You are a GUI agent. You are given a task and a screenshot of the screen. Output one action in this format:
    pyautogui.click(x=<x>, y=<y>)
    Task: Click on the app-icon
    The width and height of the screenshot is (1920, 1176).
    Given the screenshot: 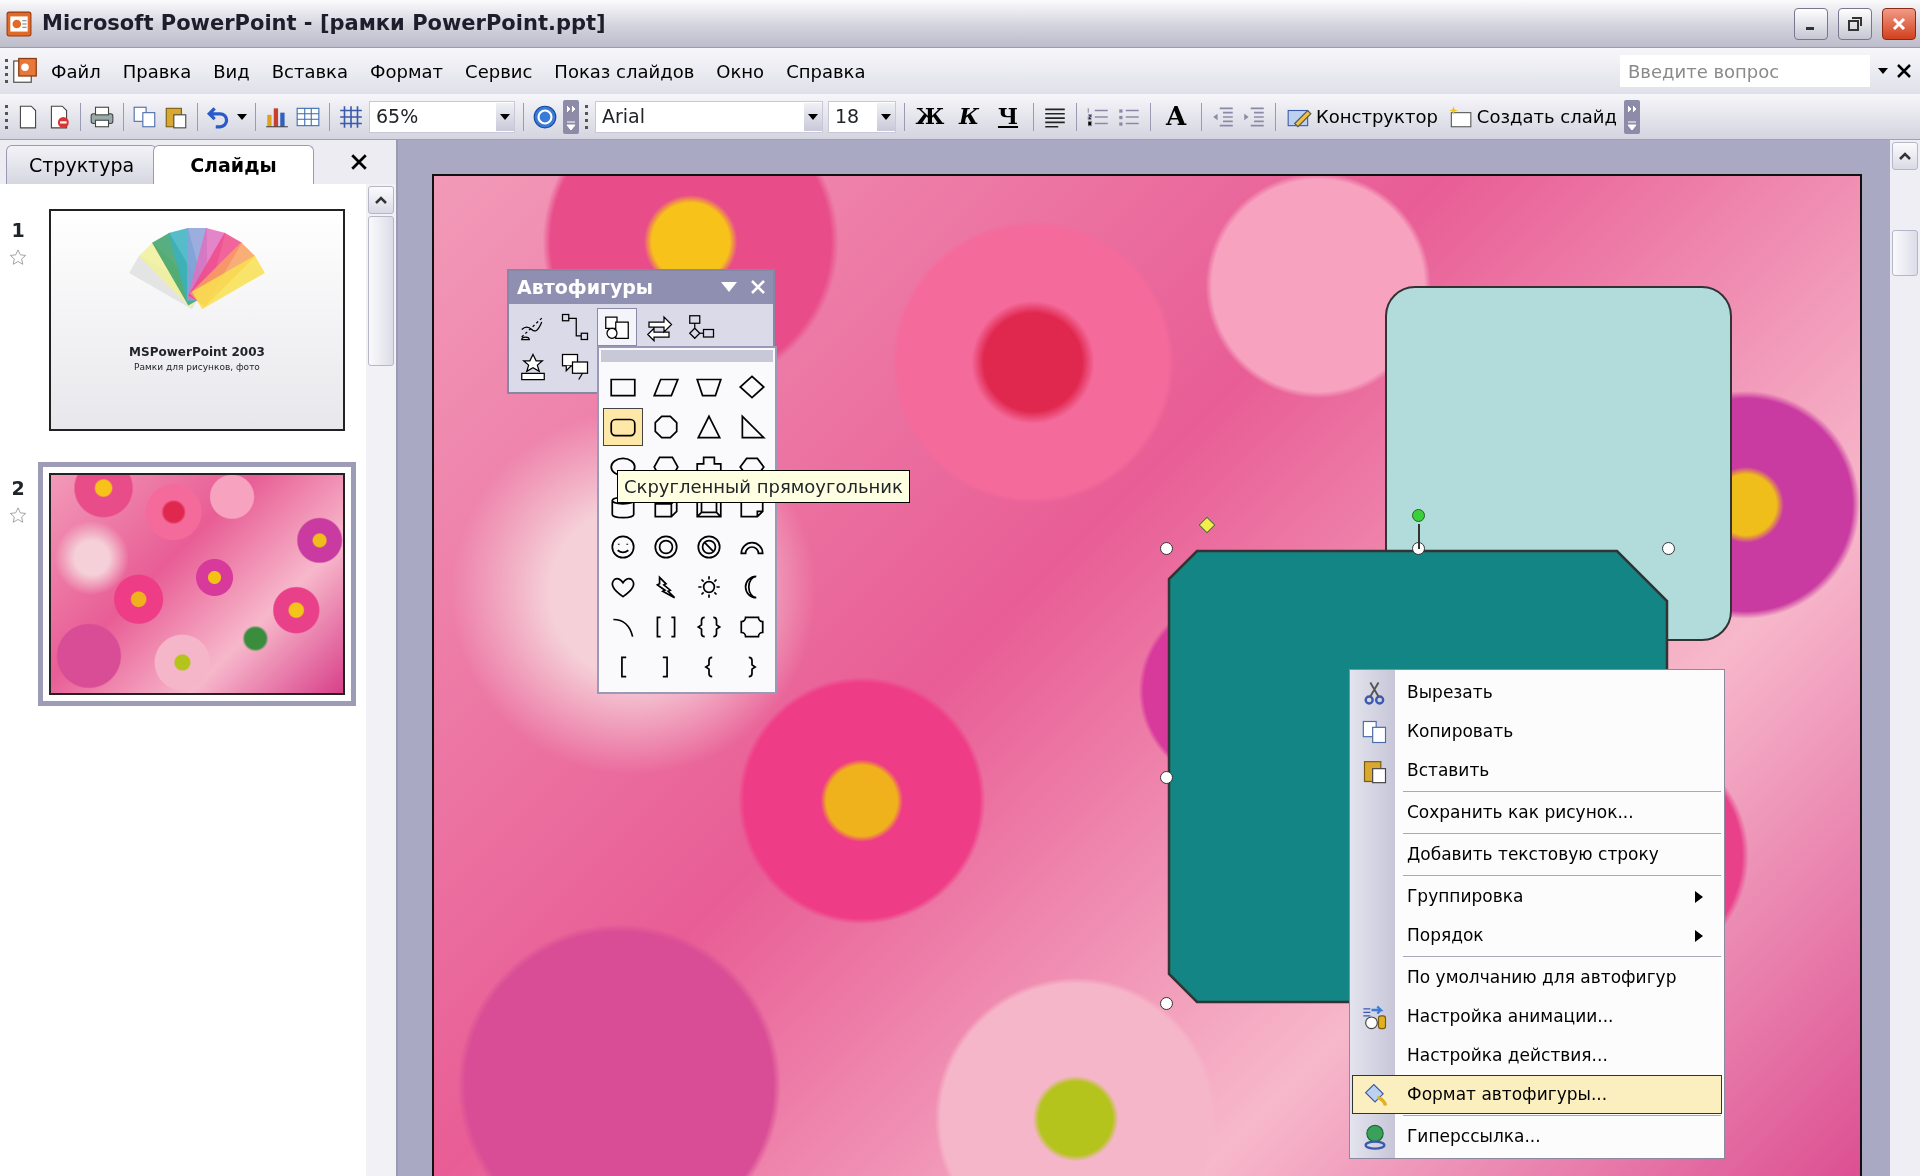 What is the action you would take?
    pyautogui.click(x=19, y=23)
    